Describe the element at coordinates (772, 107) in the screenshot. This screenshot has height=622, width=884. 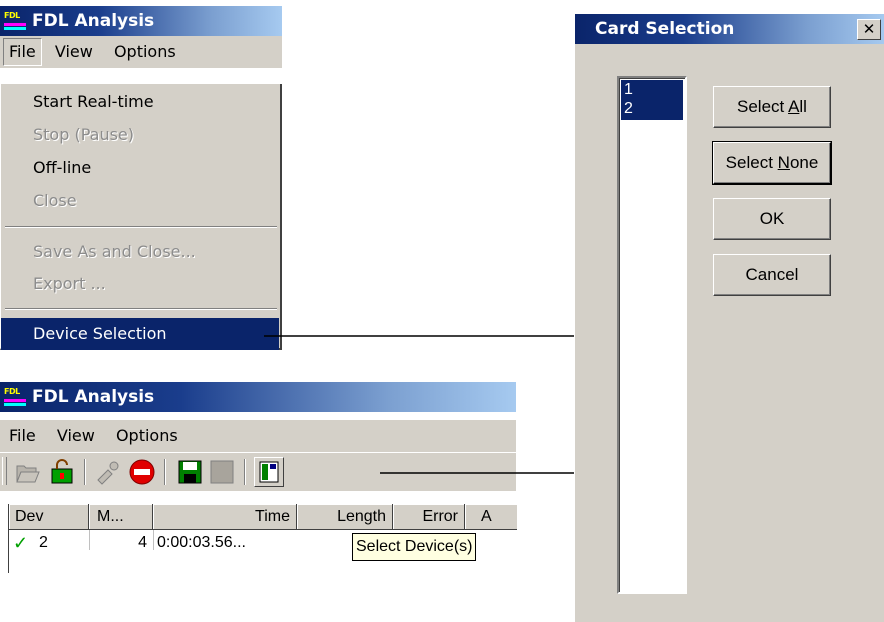
I see `select-all-button: Select All` at that location.